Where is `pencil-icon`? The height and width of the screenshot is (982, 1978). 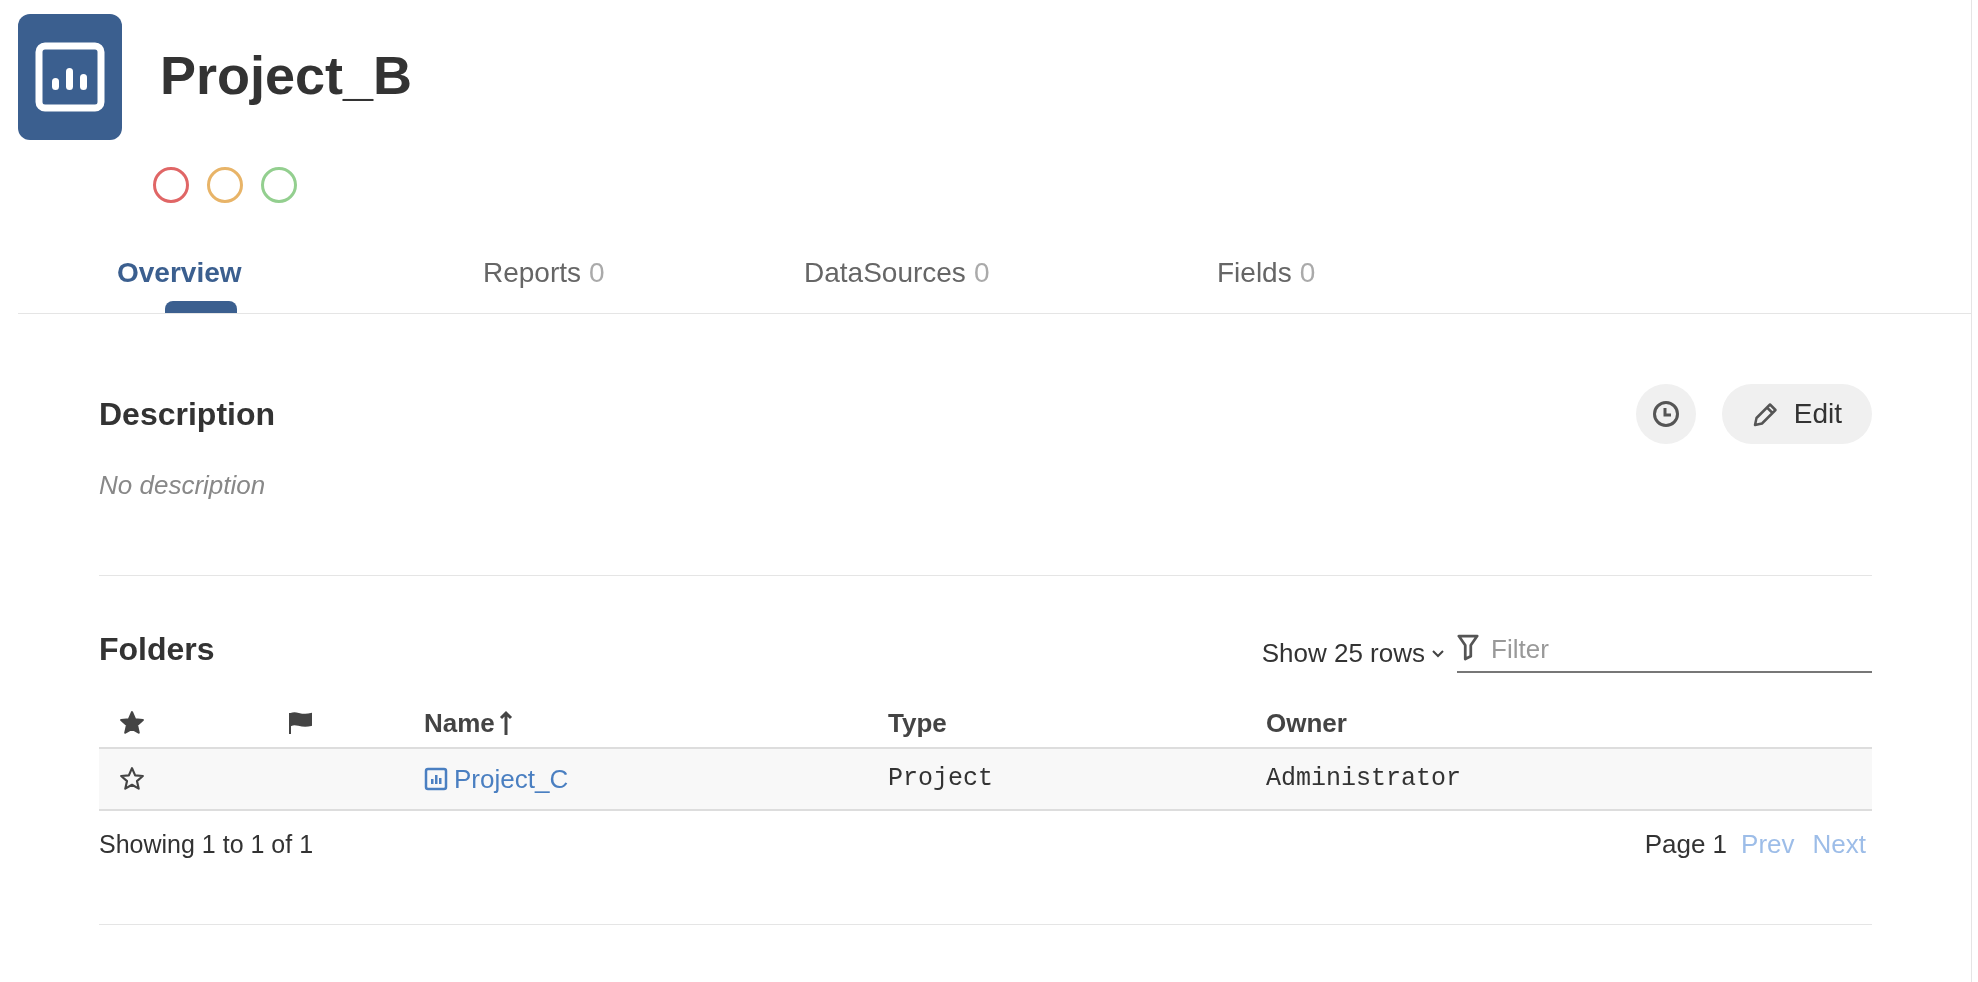
pencil-icon is located at coordinates (1765, 414).